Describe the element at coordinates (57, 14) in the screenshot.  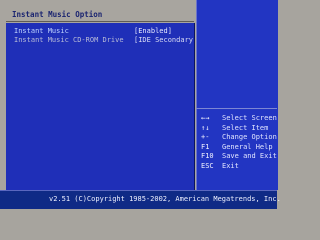
I see `page-title: Instant Music Option` at that location.